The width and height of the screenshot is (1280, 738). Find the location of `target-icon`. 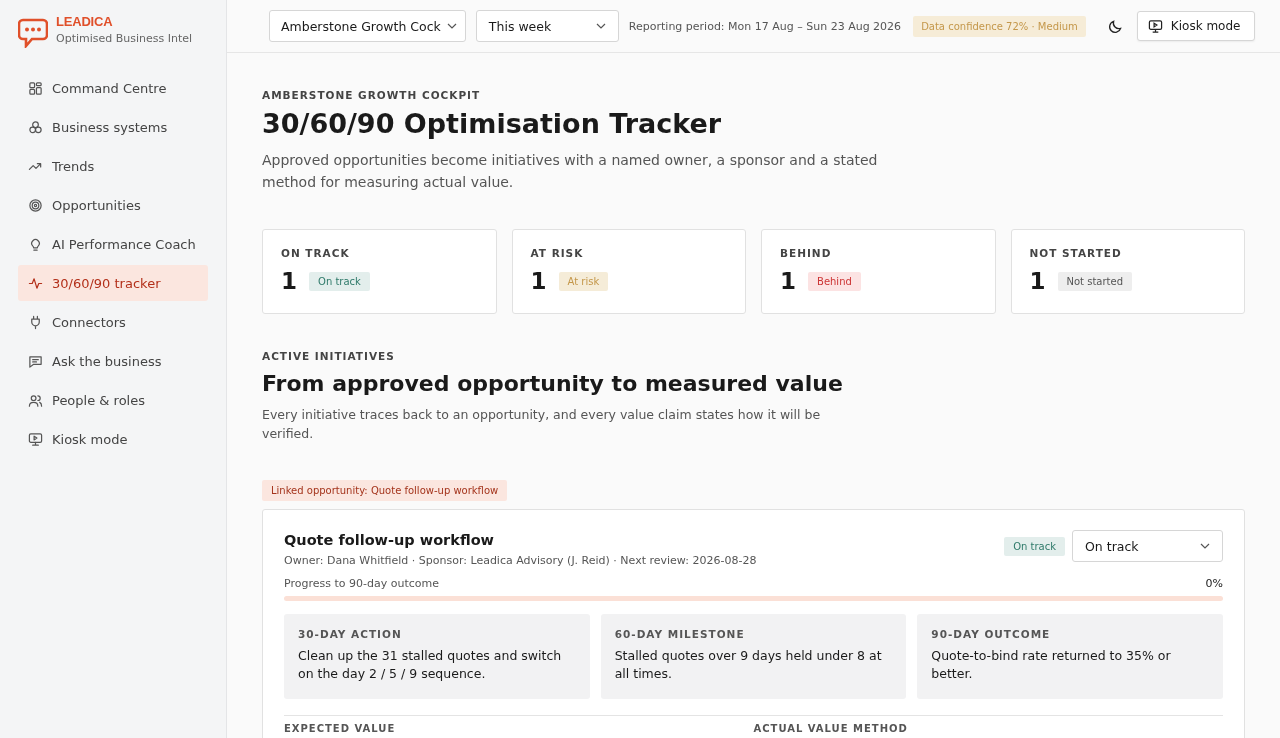

target-icon is located at coordinates (35, 205).